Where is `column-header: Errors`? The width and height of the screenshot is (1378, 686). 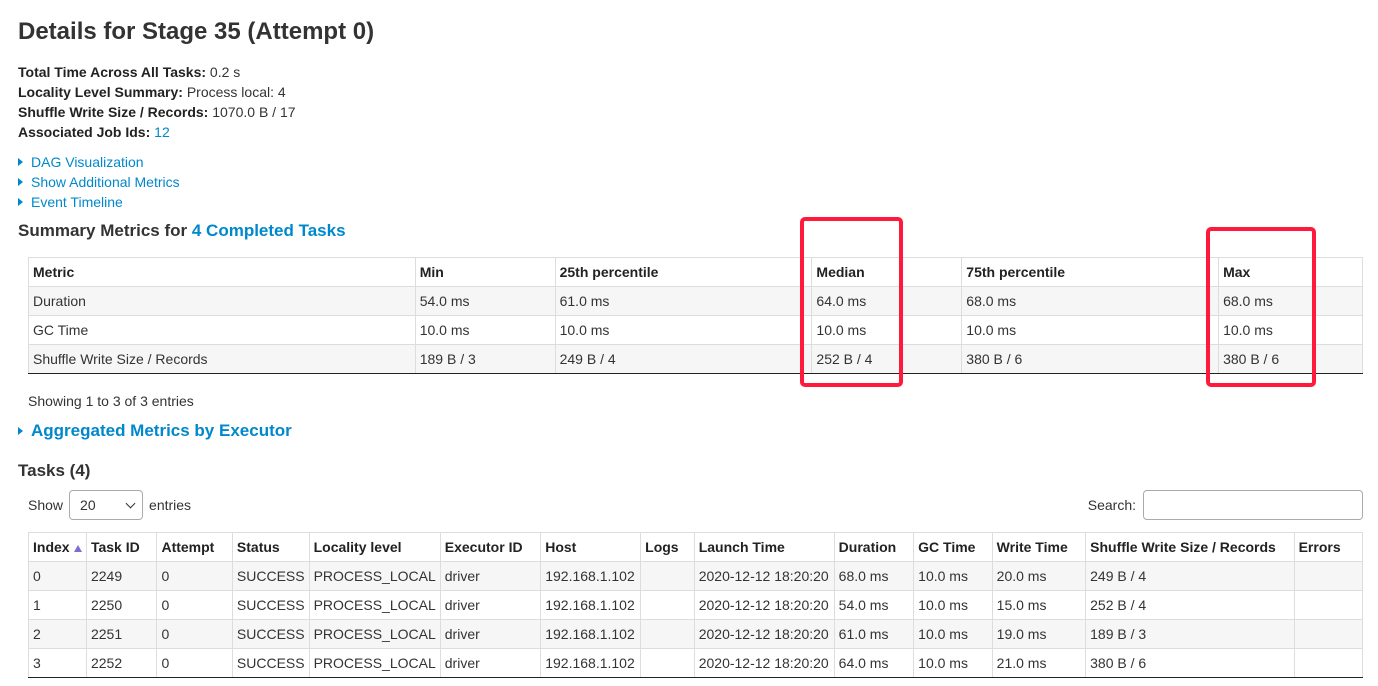 column-header: Errors is located at coordinates (1328, 547).